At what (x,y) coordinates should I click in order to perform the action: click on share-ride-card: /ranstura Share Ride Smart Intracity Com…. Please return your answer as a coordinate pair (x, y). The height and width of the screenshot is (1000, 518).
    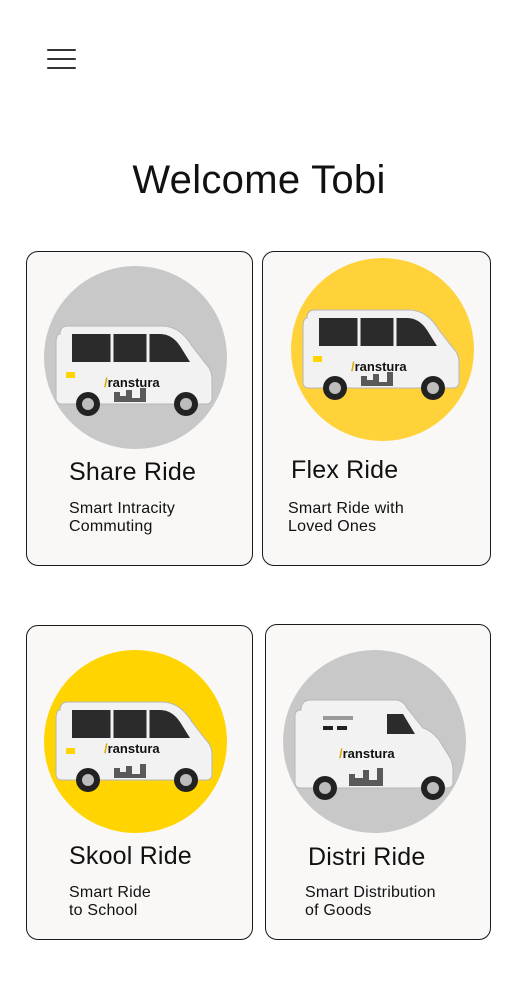
    Looking at the image, I should click on (139, 408).